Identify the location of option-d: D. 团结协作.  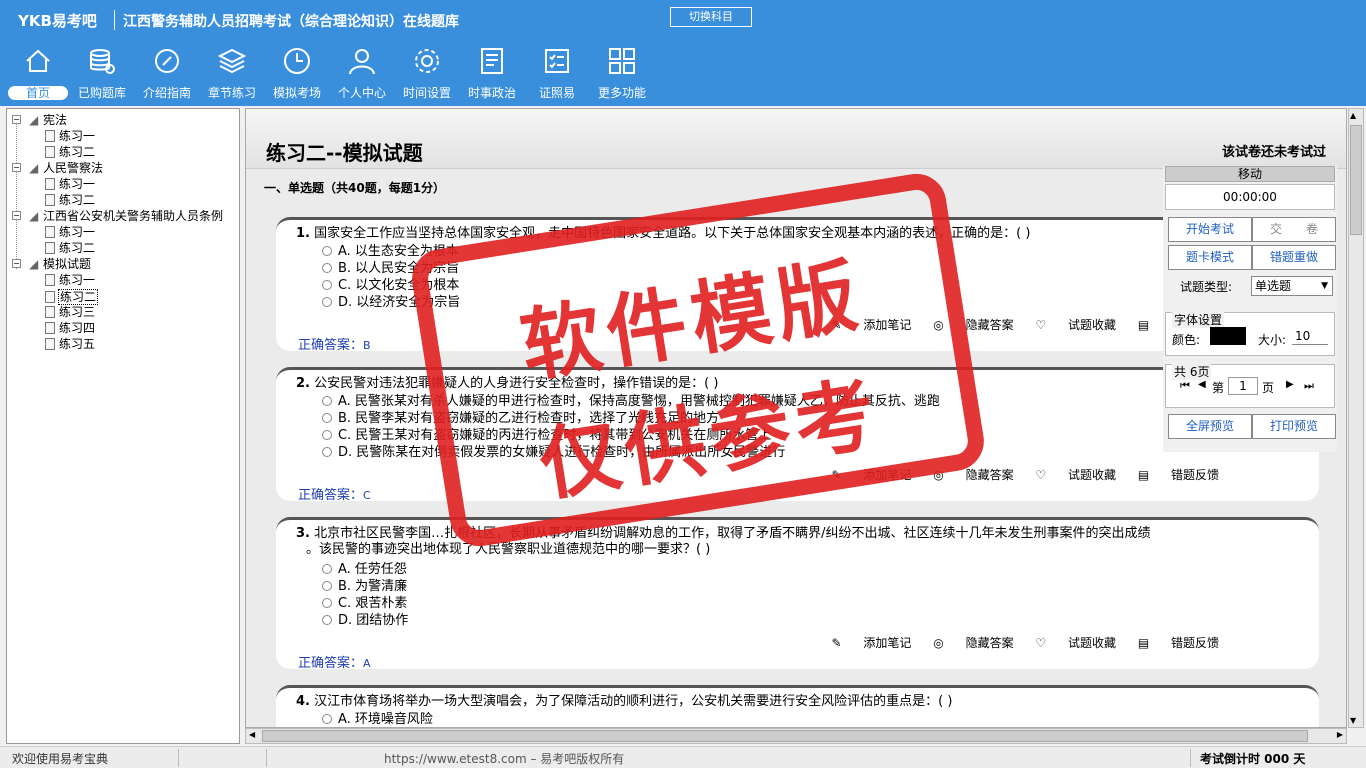
(365, 621).